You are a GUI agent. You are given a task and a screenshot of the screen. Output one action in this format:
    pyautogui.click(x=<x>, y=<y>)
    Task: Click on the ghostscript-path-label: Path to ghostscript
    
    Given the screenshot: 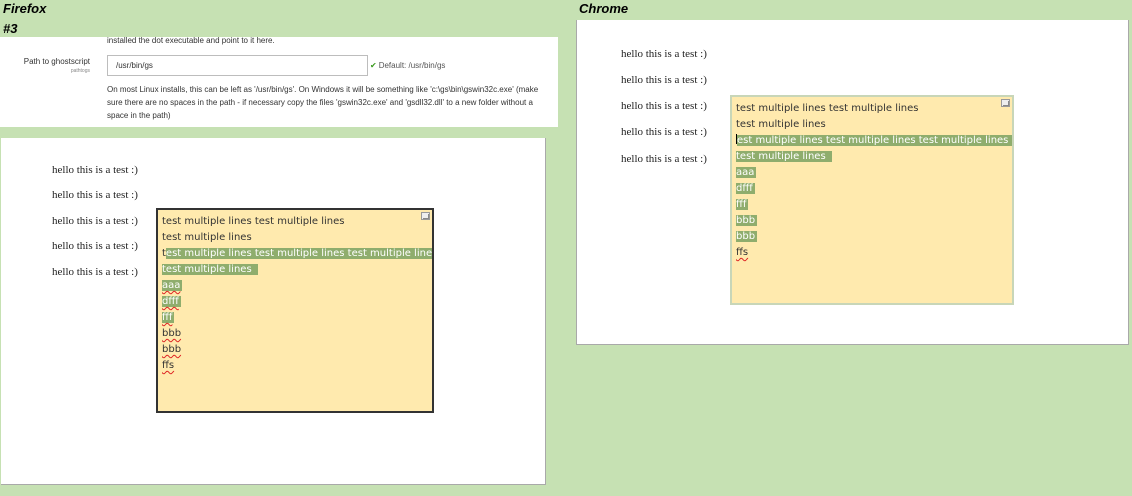 What is the action you would take?
    pyautogui.click(x=56, y=61)
    